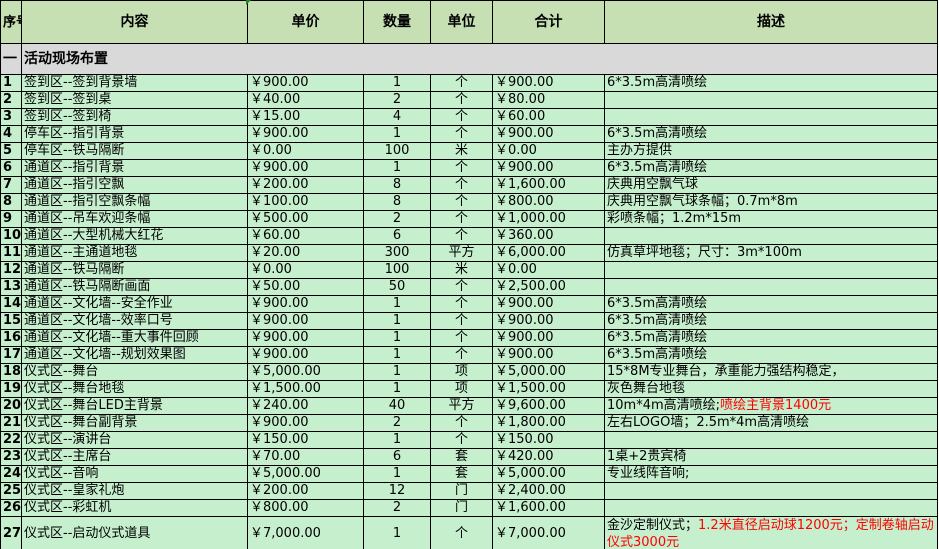 Image resolution: width=939 pixels, height=549 pixels. I want to click on row-total-cell: ￥1,600.00, so click(548, 508).